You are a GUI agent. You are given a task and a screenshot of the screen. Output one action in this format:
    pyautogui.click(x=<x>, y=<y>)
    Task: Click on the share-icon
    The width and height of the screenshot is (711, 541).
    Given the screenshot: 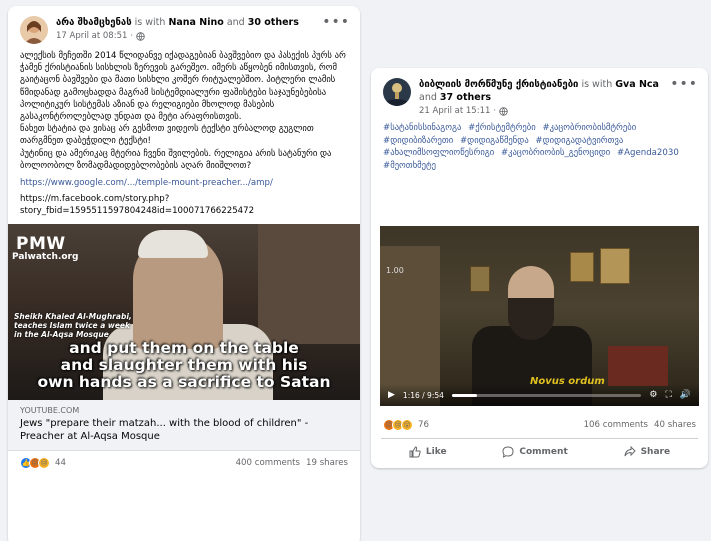 What is the action you would take?
    pyautogui.click(x=630, y=450)
    